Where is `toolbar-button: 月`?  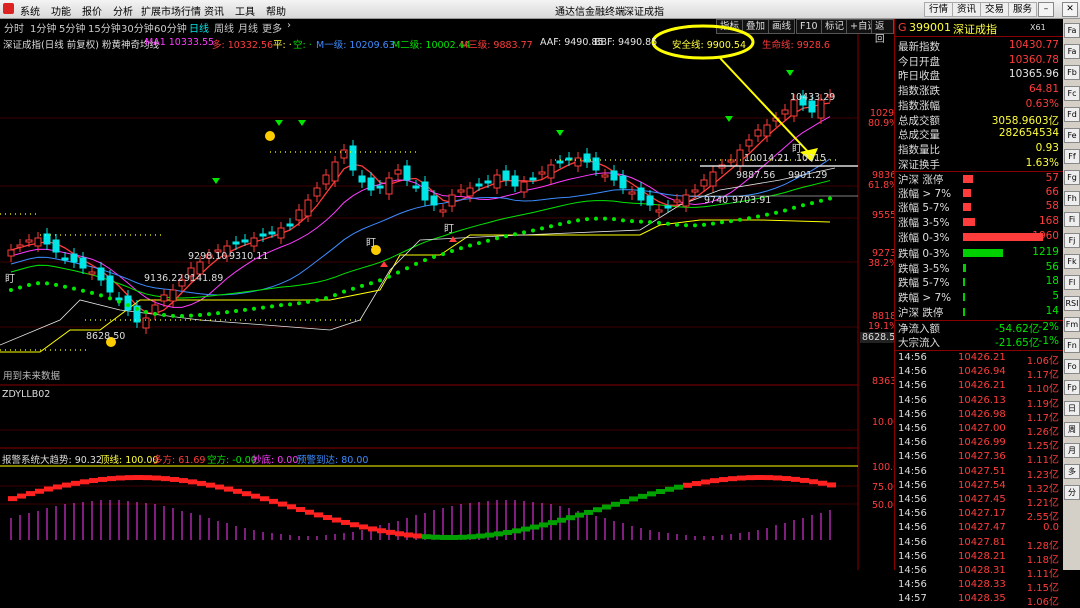 toolbar-button: 月 is located at coordinates (1072, 450).